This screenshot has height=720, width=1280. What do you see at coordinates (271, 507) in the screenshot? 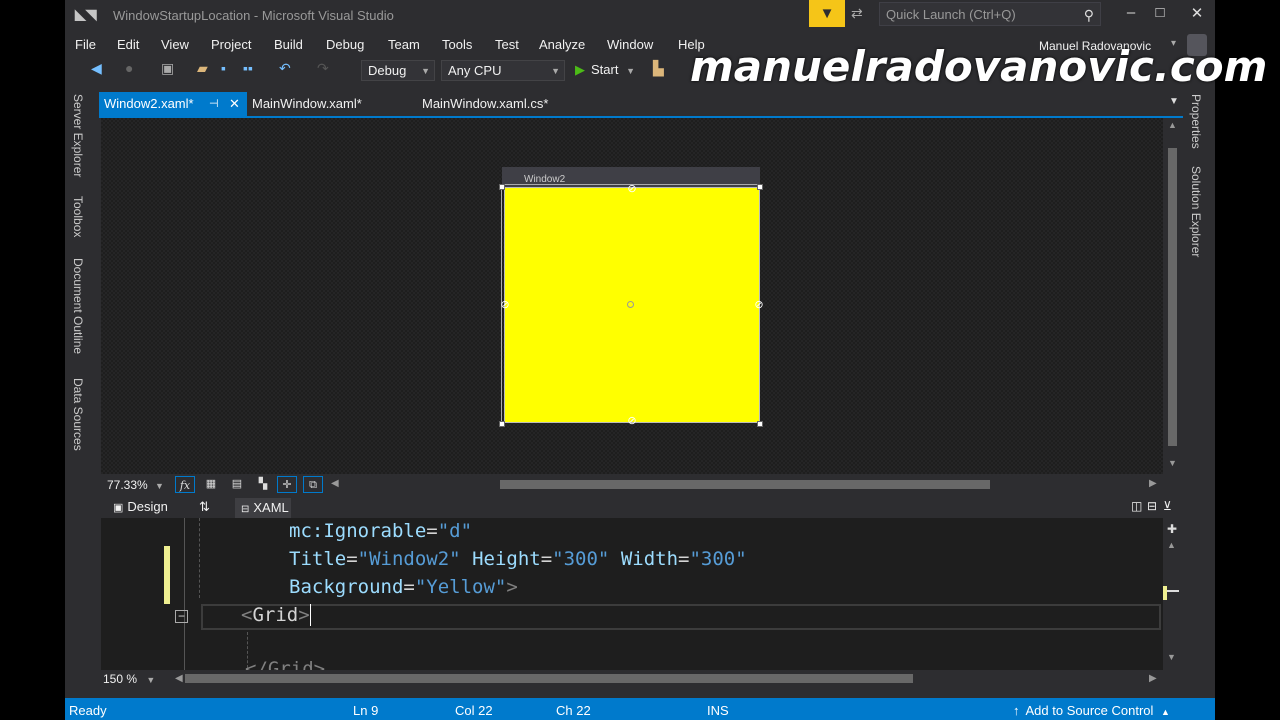
I see `xaml-label: XAML` at bounding box center [271, 507].